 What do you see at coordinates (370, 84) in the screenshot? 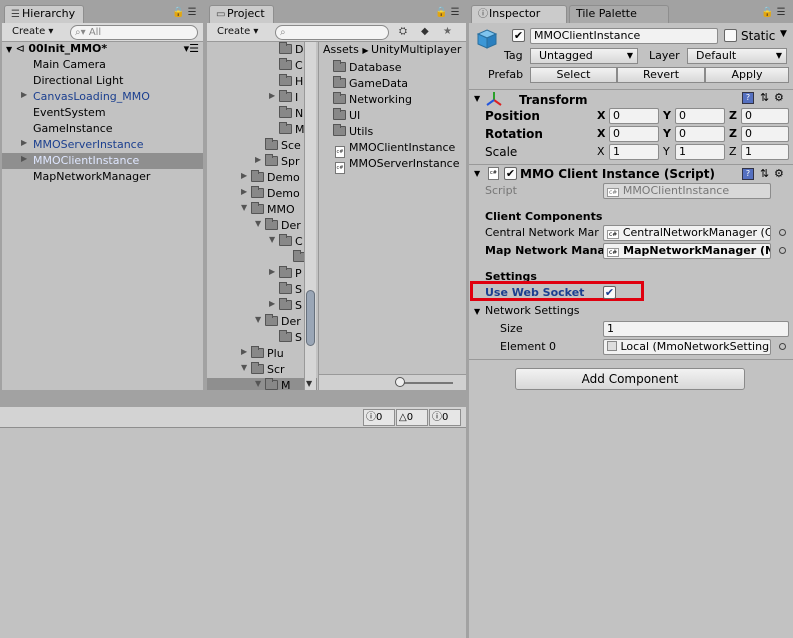
I see `asset-folder-gamedata: GameData` at bounding box center [370, 84].